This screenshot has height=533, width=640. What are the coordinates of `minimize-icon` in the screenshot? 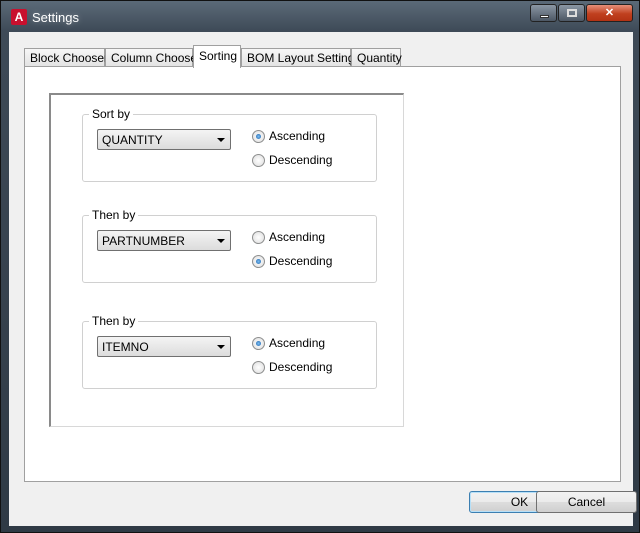 It's located at (544, 16).